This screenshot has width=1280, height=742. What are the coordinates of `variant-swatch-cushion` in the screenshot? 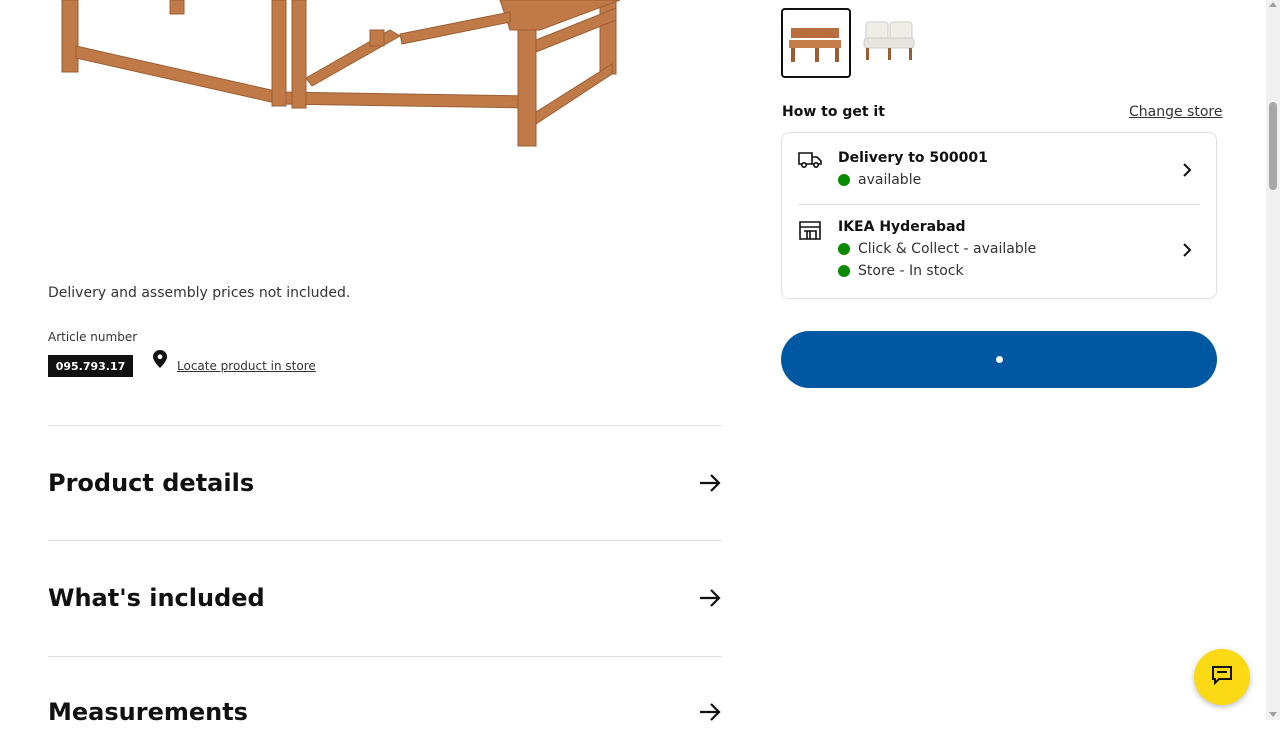 It's located at (891, 43).